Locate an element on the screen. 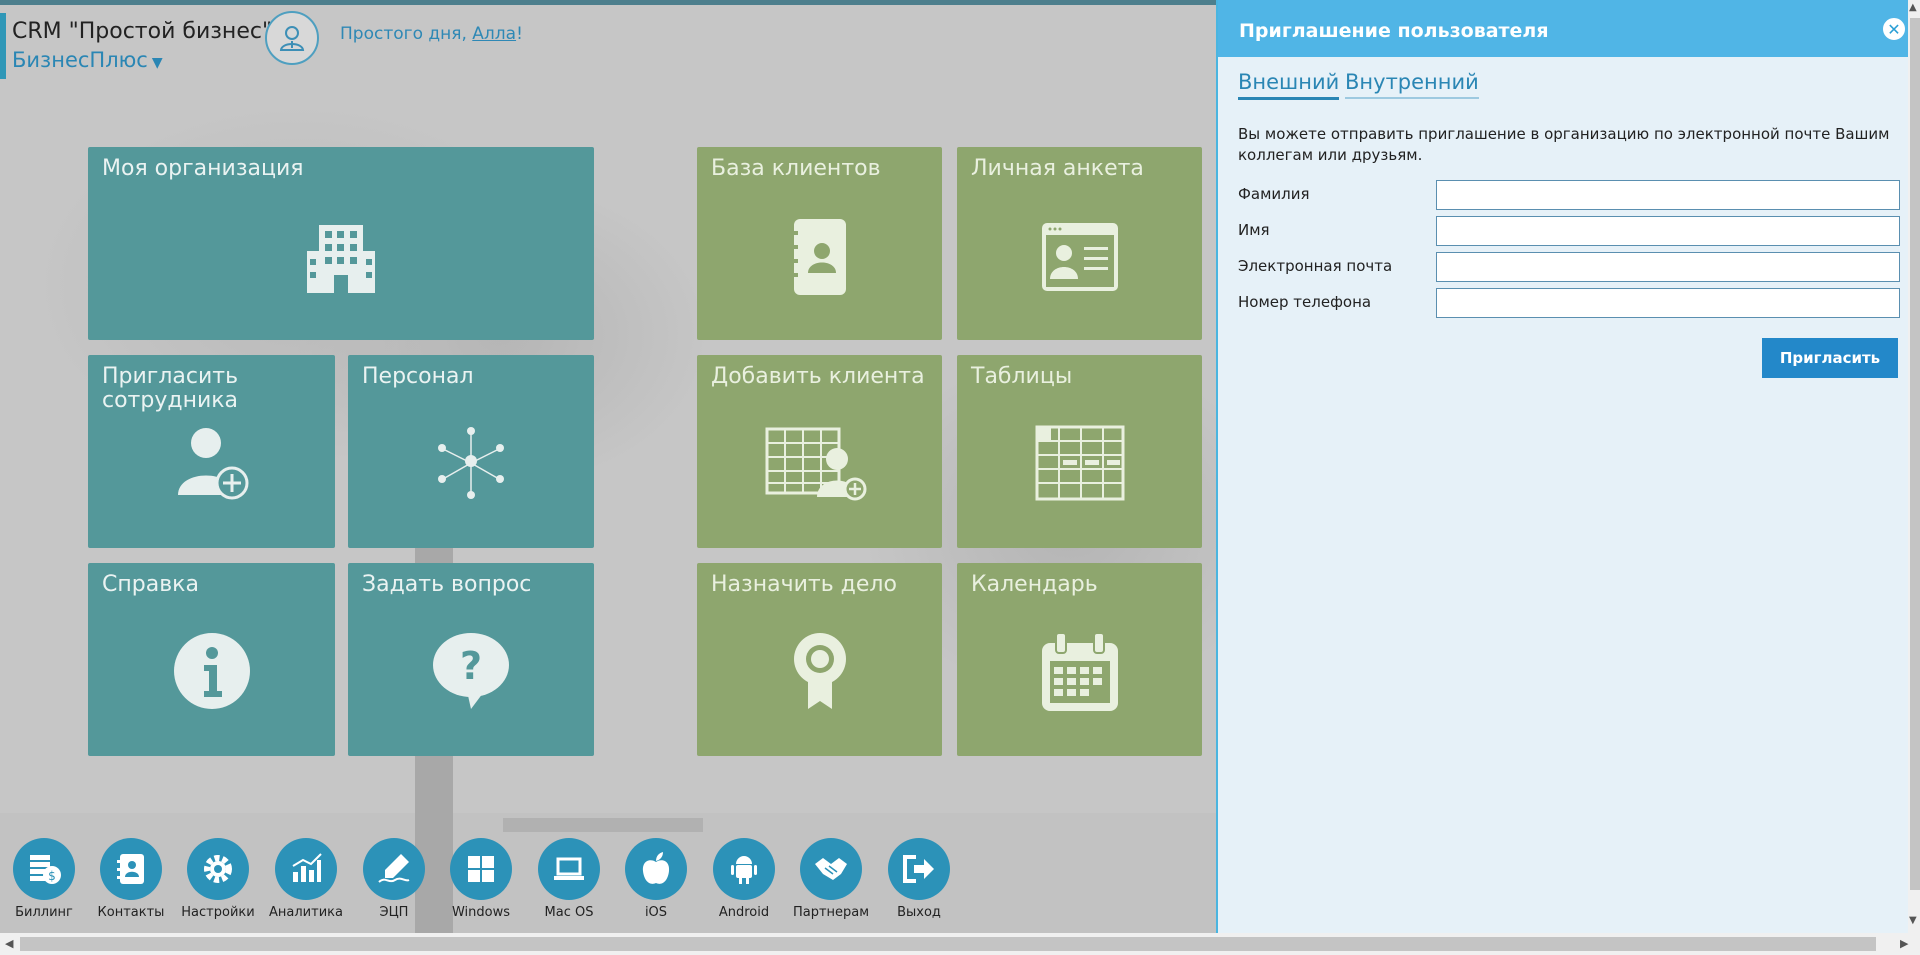 The image size is (1920, 955). app-title: CRM "Простой бизнес" is located at coordinates (142, 31).